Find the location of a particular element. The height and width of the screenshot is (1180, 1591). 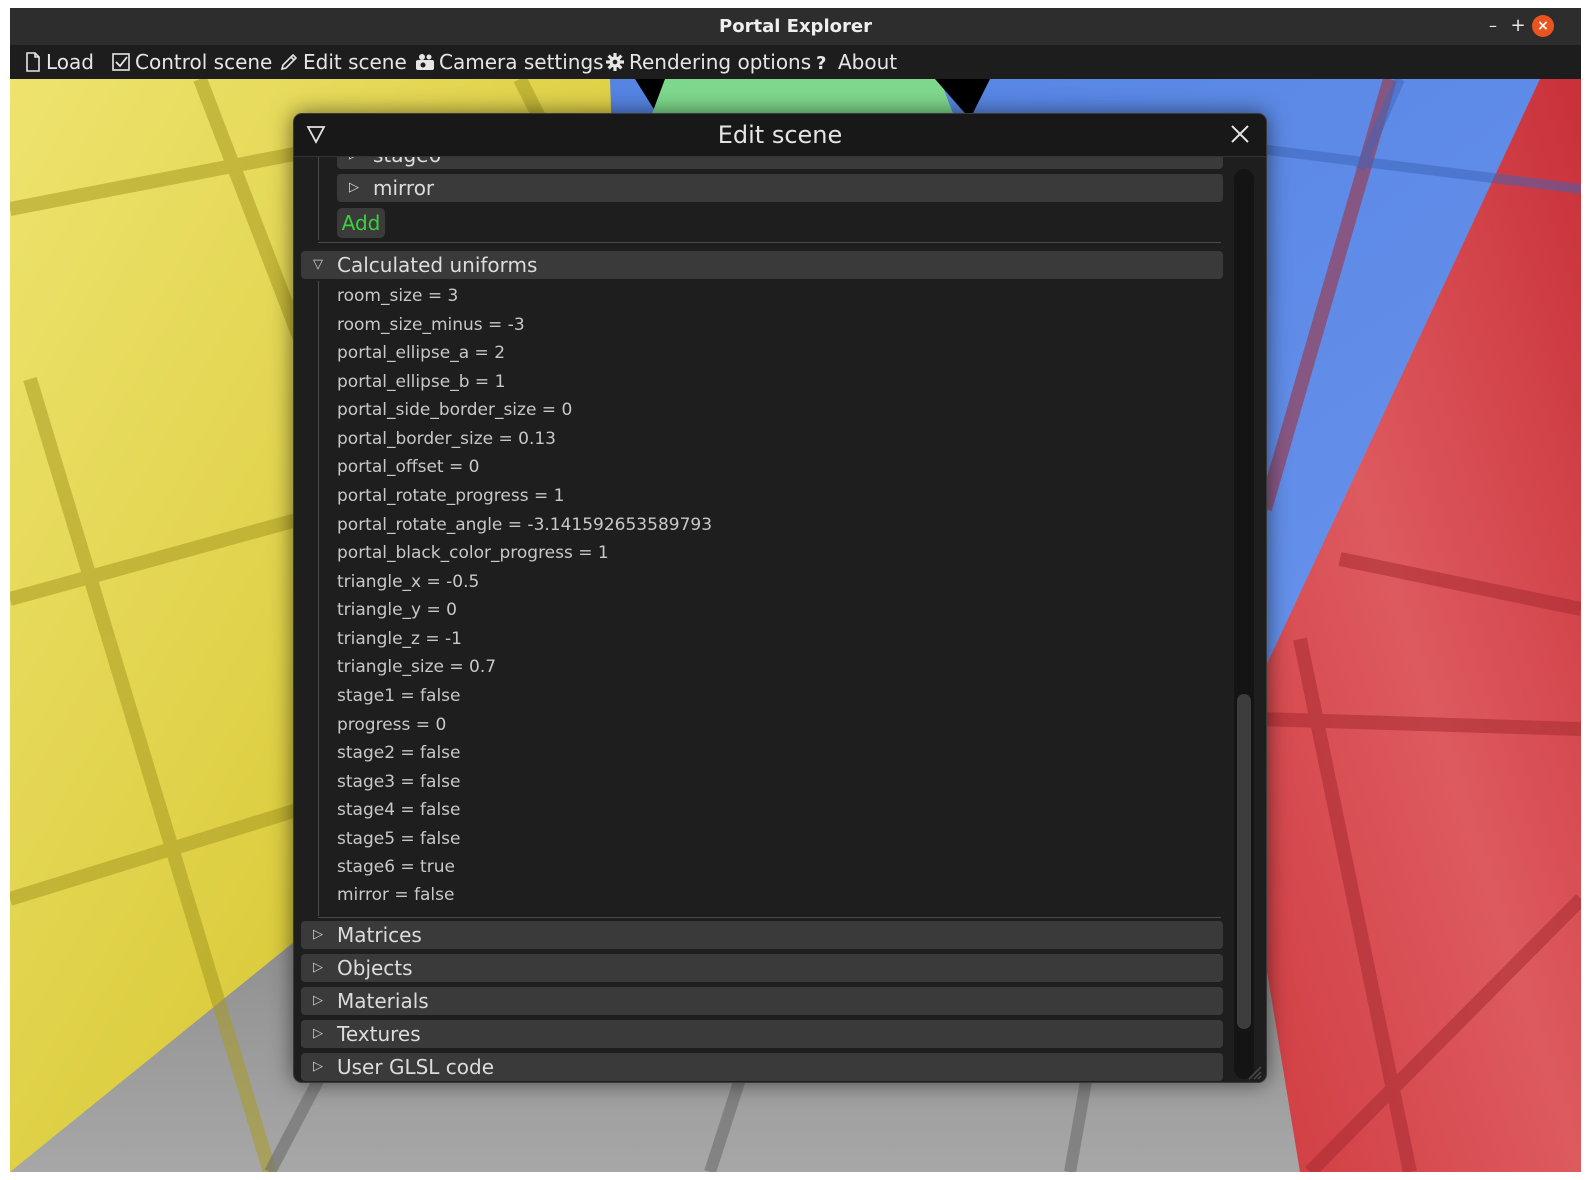

close-window-button: × is located at coordinates (1543, 26).